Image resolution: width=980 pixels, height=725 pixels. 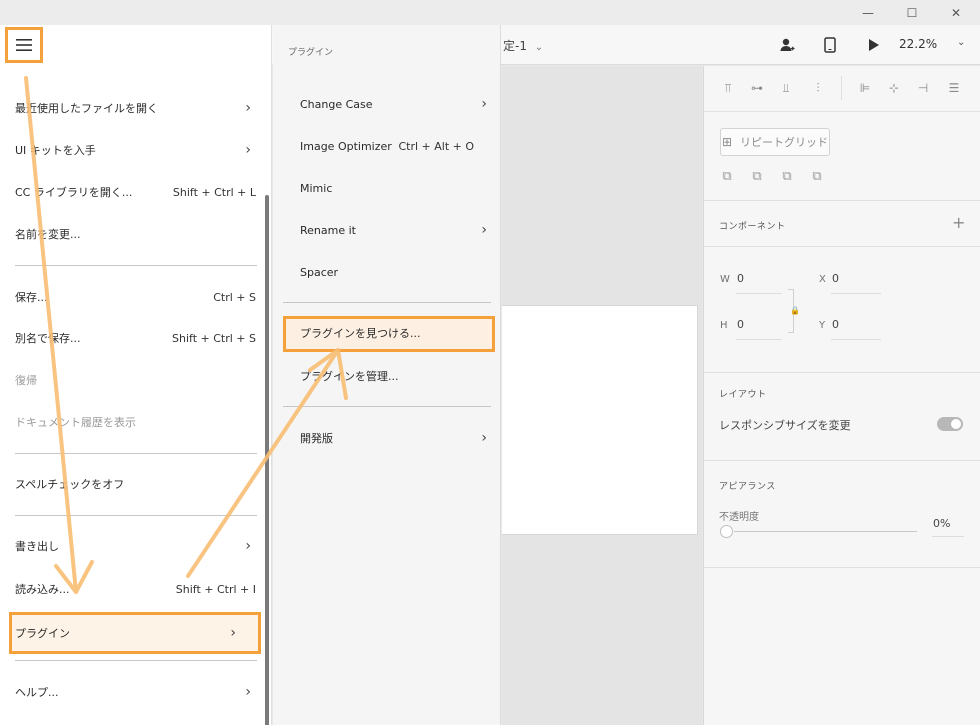 I want to click on menu-item-label: プラグイン, so click(x=42, y=633).